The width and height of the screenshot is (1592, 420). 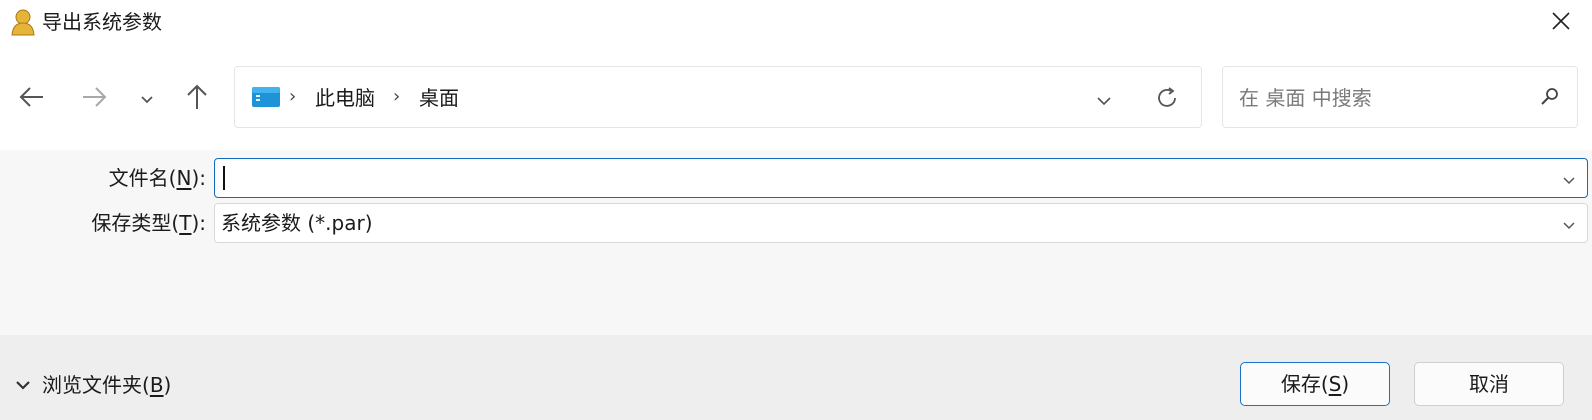 I want to click on breadcrumb-item-this-pc: 此电脑, so click(x=345, y=98).